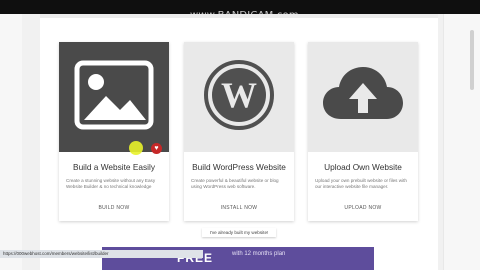 The height and width of the screenshot is (270, 480). What do you see at coordinates (11, 142) in the screenshot?
I see `left-gutter` at bounding box center [11, 142].